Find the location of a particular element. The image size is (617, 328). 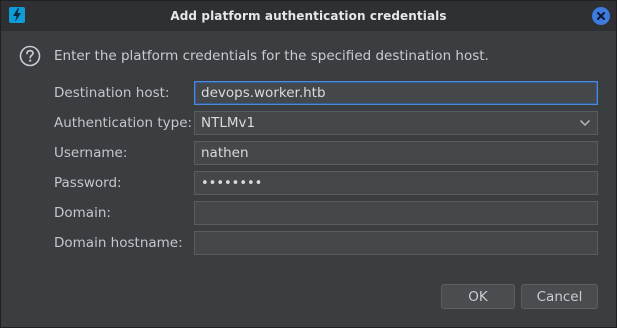

domain-input is located at coordinates (396, 213).